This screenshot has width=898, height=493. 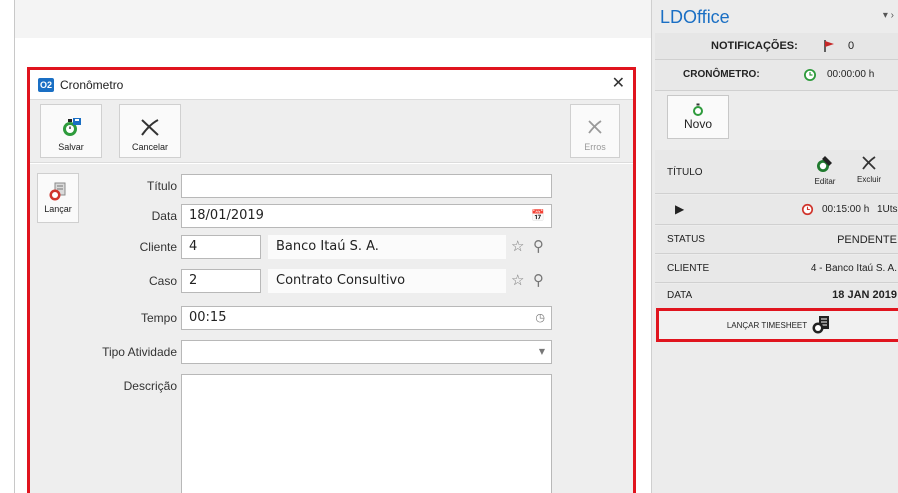 What do you see at coordinates (221, 281) in the screenshot?
I see `caso-code-input: 2` at bounding box center [221, 281].